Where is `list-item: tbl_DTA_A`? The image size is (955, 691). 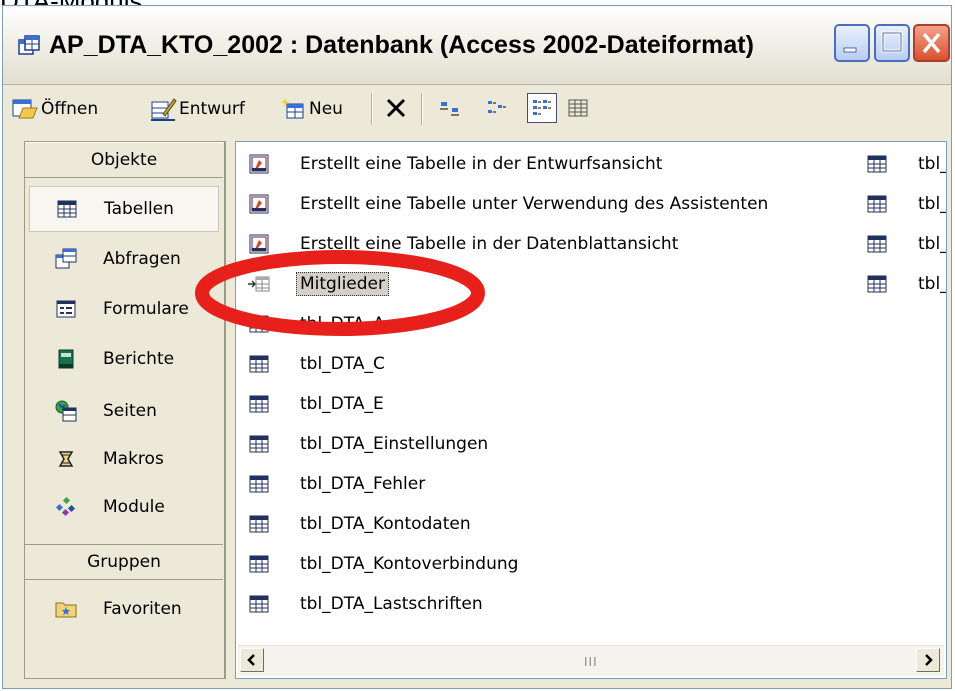
list-item: tbl_DTA_A is located at coordinates (316, 324).